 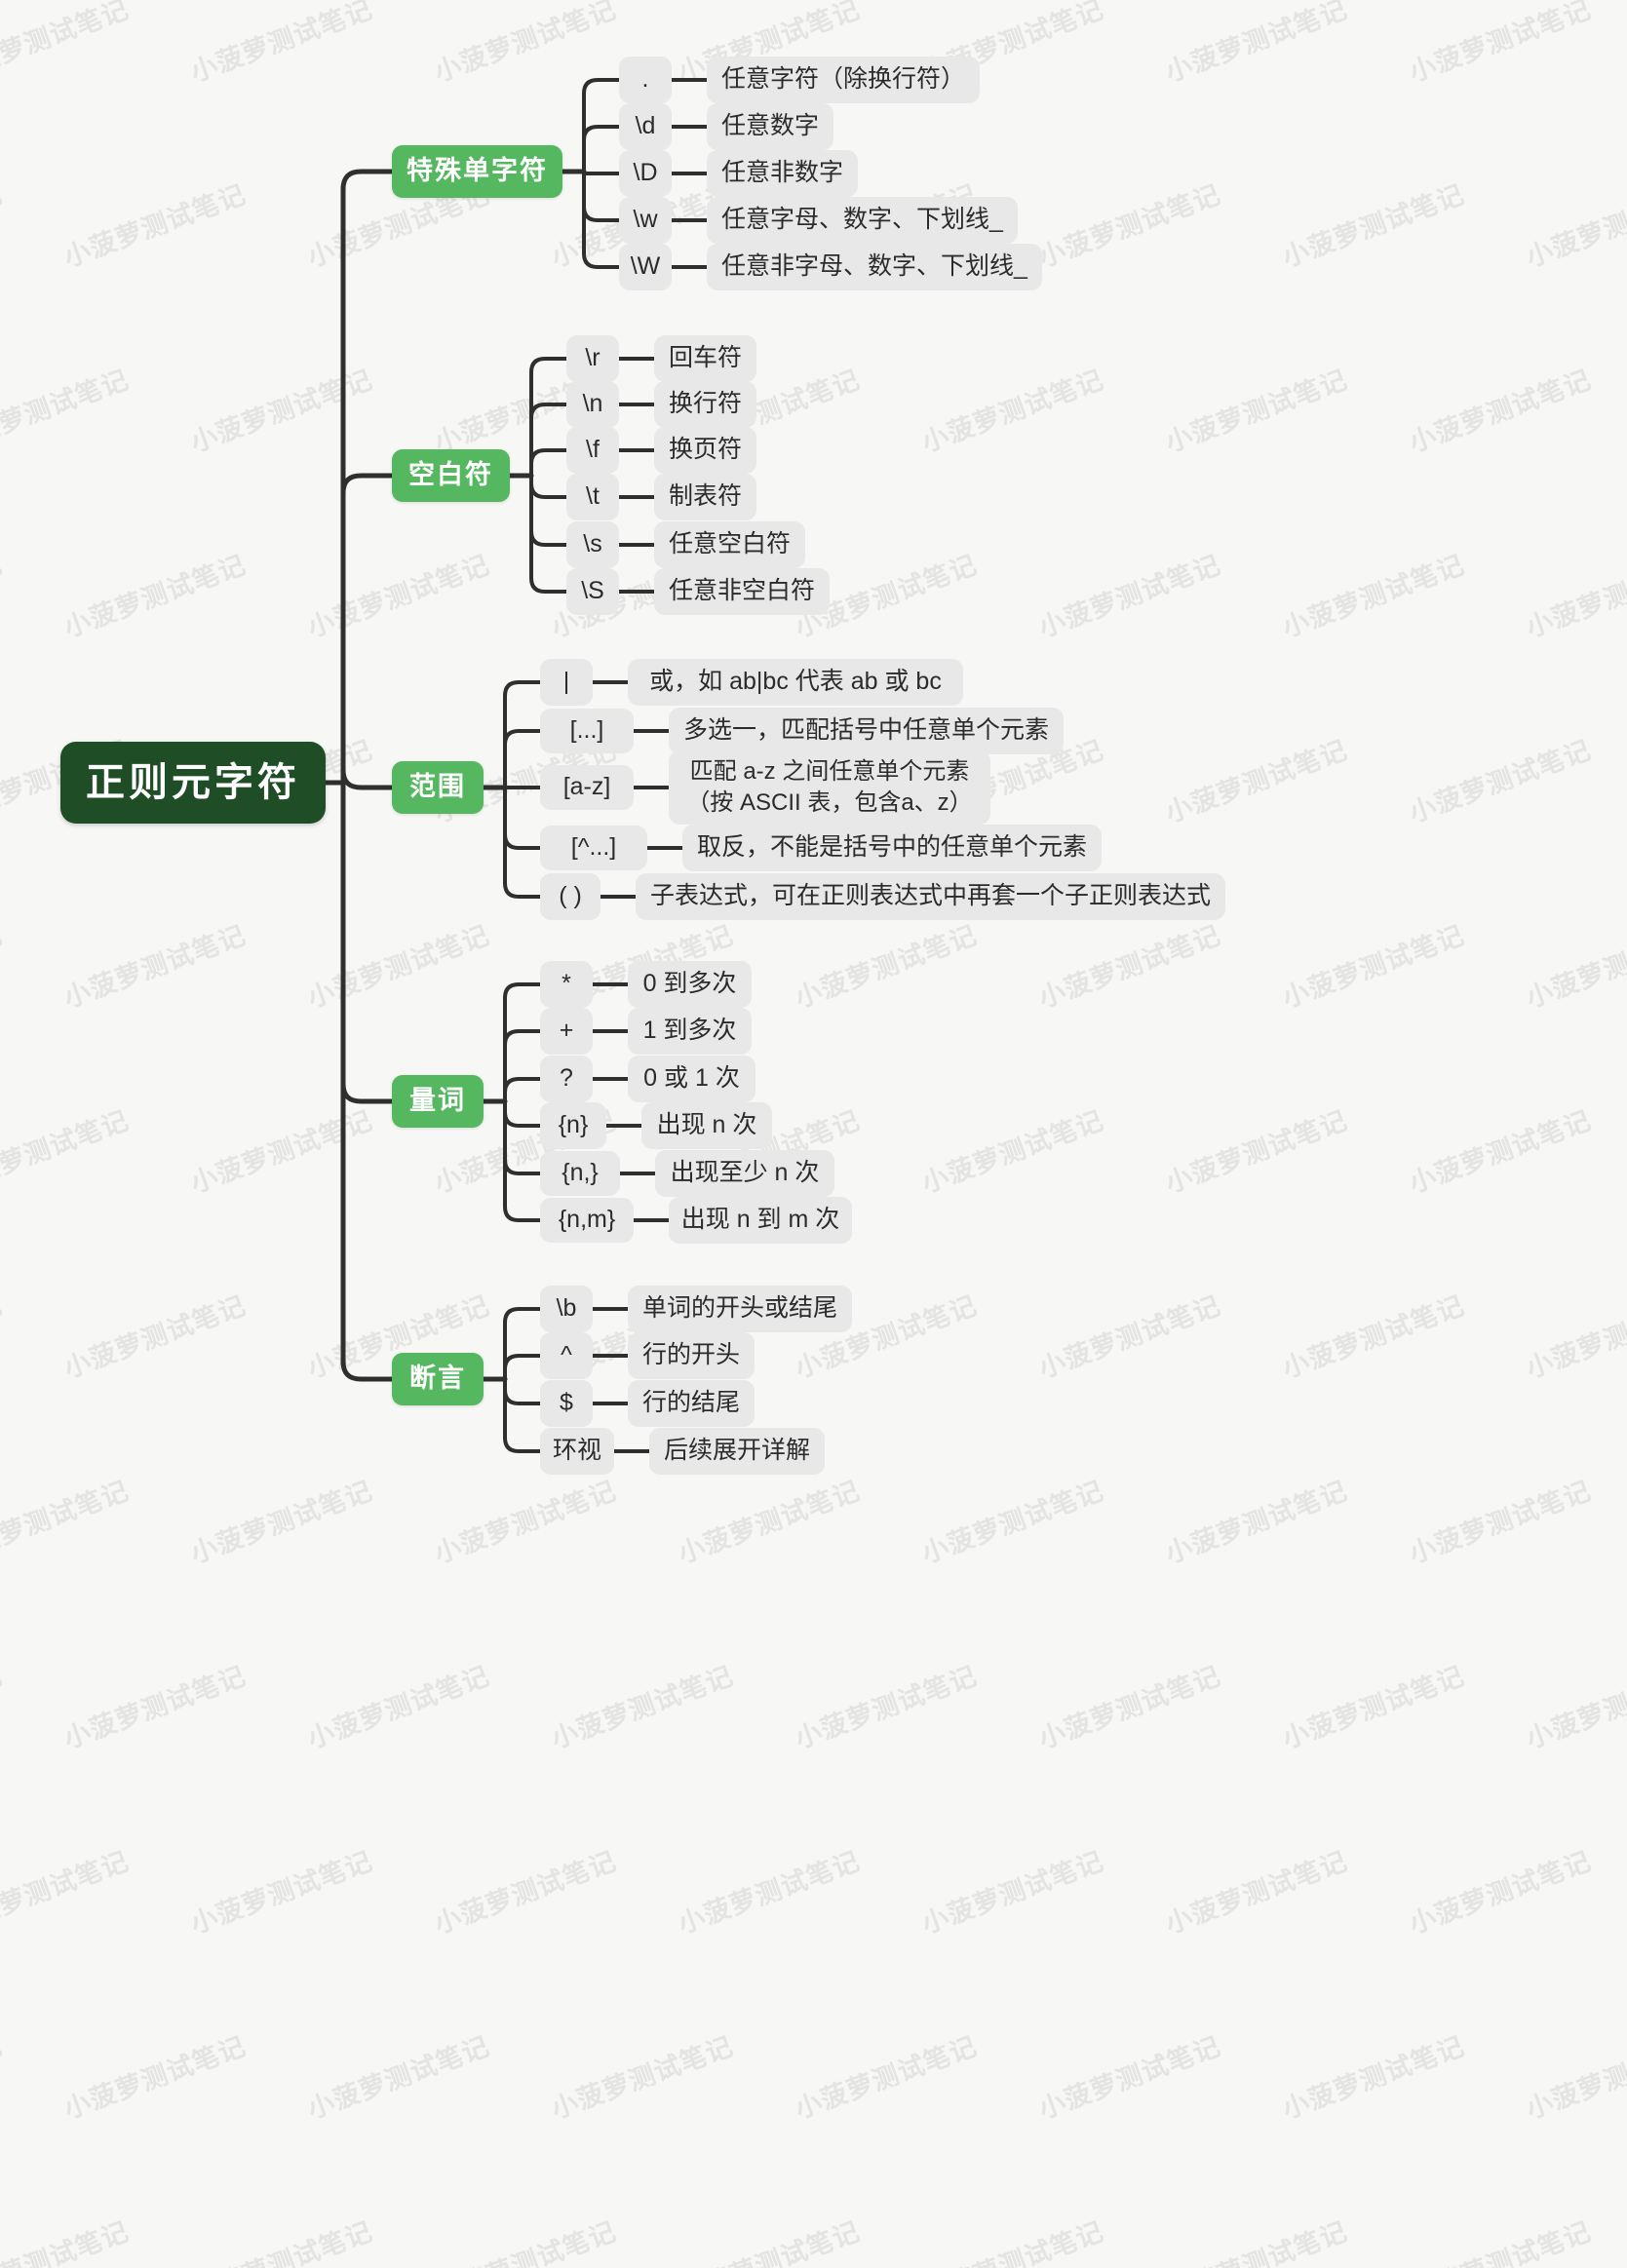 I want to click on token-chip-3-3: [a-z], so click(x=587, y=787).